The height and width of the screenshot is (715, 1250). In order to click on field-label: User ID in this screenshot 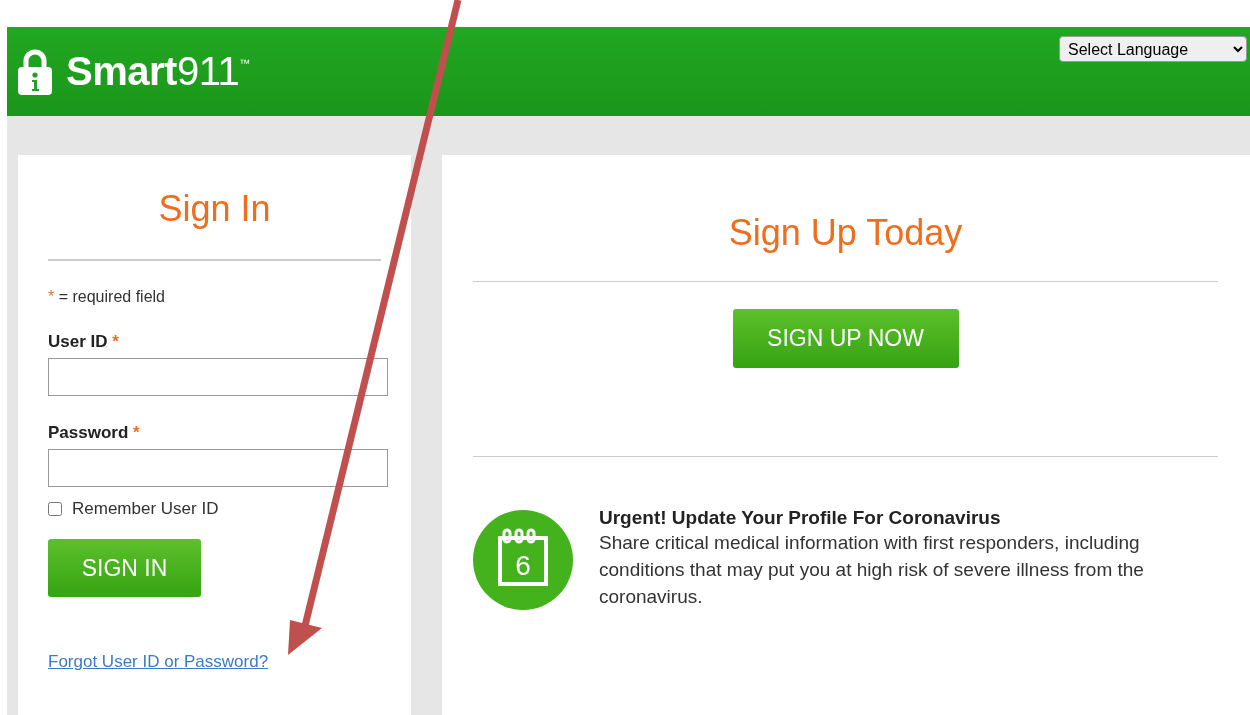, I will do `click(78, 341)`.